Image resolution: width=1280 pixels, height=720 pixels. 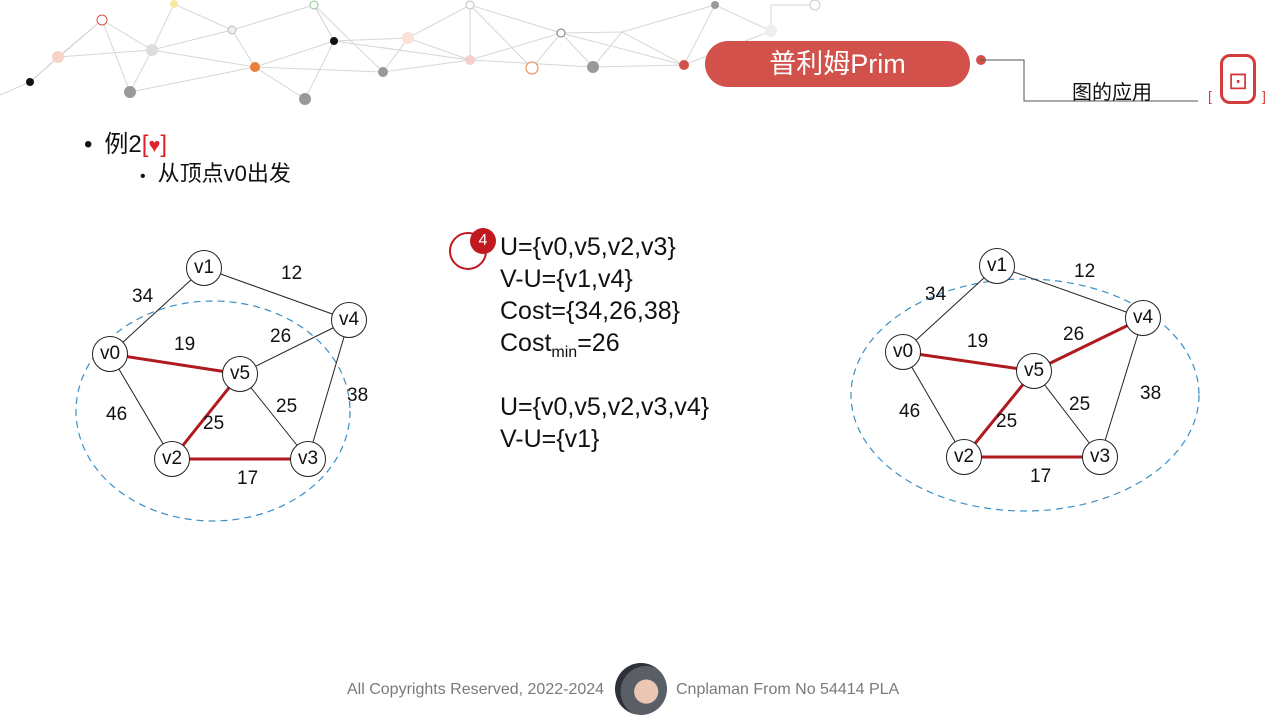 What do you see at coordinates (564, 352) in the screenshot?
I see `cost-min-subscript: min` at bounding box center [564, 352].